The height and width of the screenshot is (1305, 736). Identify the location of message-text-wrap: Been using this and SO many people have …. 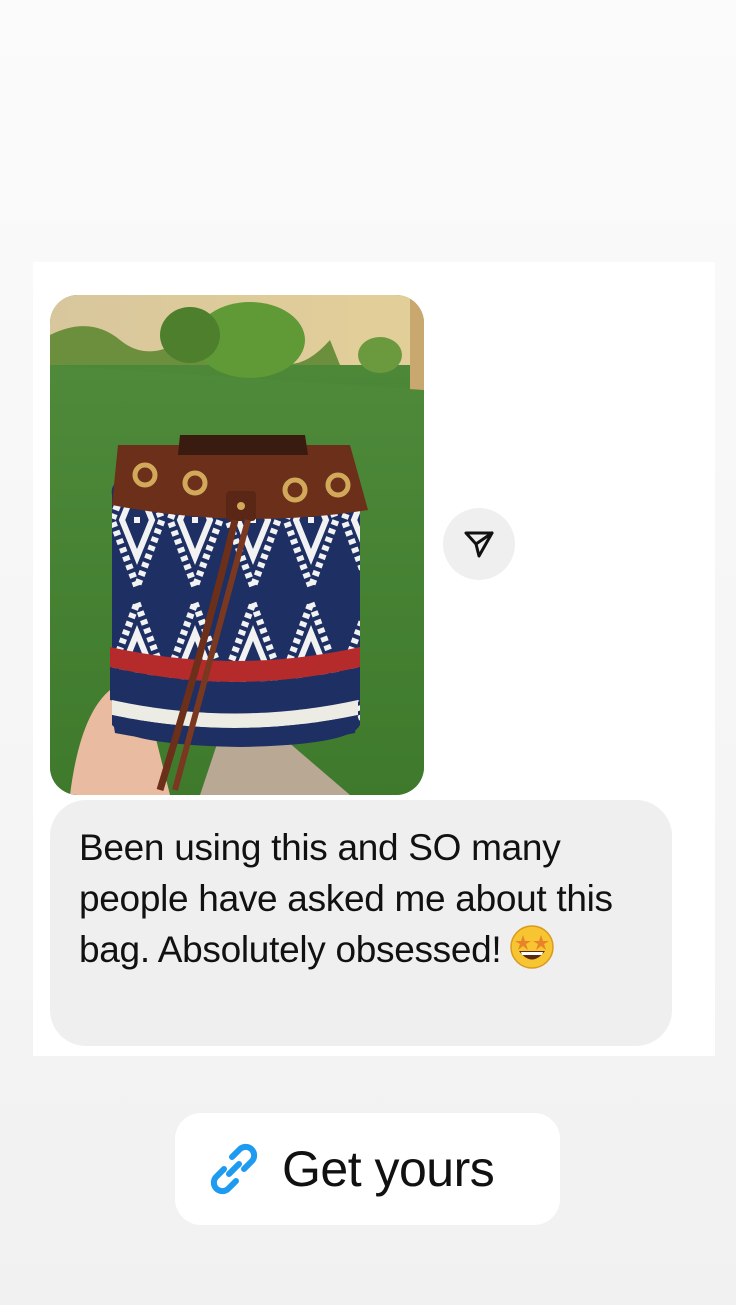
(360, 902).